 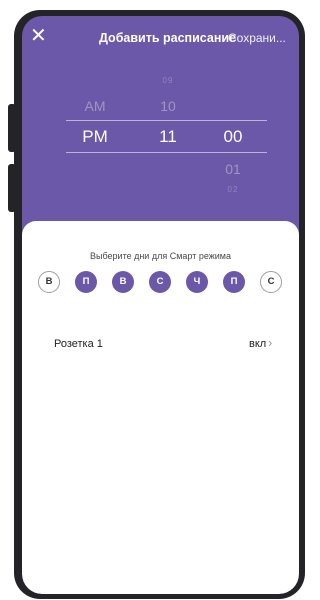 What do you see at coordinates (166, 152) in the screenshot?
I see `selection-line-bottom` at bounding box center [166, 152].